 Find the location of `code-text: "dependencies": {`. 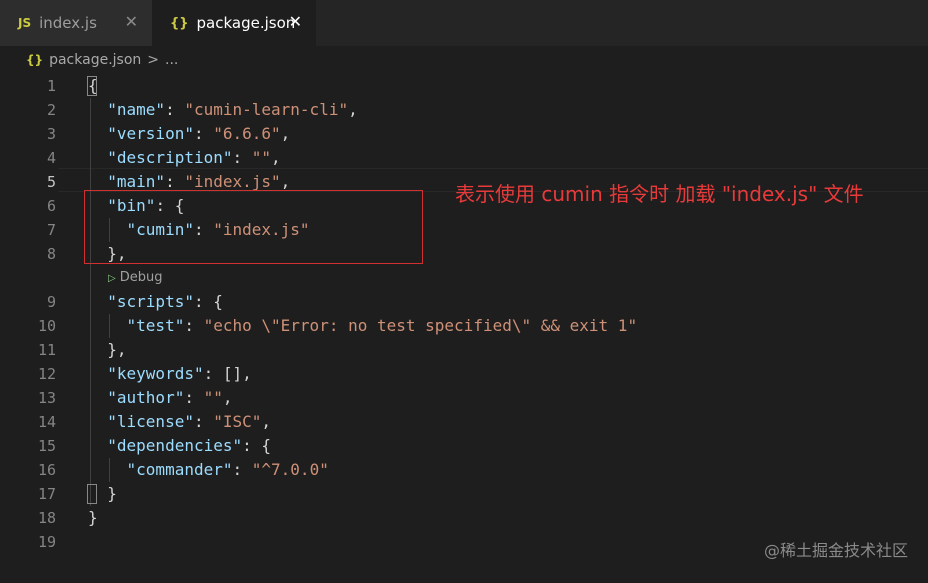

code-text: "dependencies": { is located at coordinates (179, 446).